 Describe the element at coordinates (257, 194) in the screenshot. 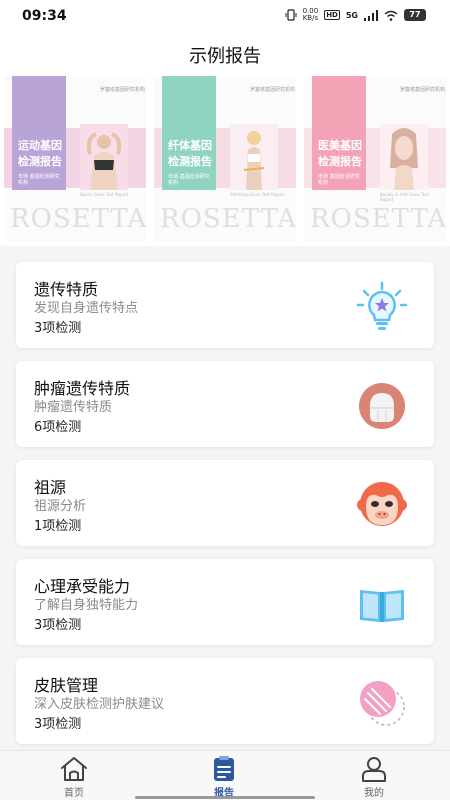

I see `sample-caption: Slimming Gene Test Report` at that location.